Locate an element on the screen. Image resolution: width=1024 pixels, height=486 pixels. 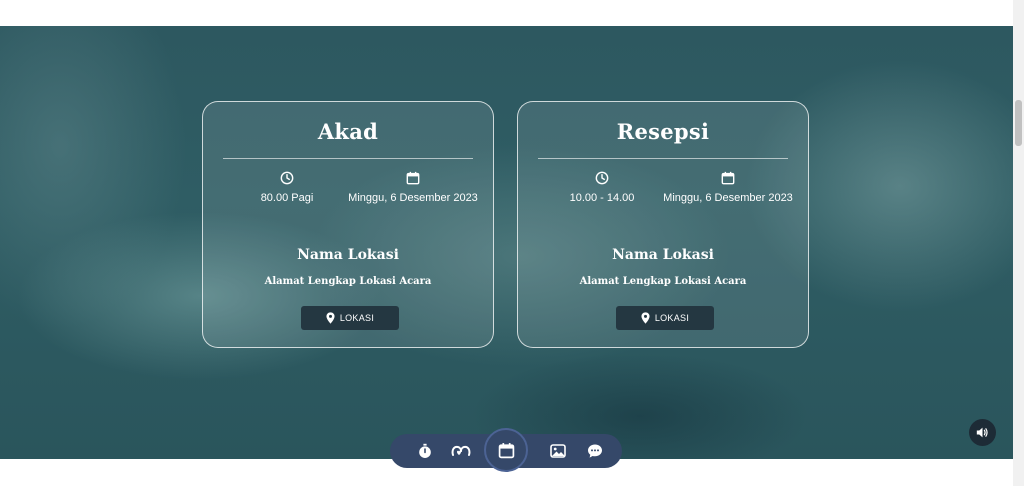
couple-icon is located at coordinates (461, 450).